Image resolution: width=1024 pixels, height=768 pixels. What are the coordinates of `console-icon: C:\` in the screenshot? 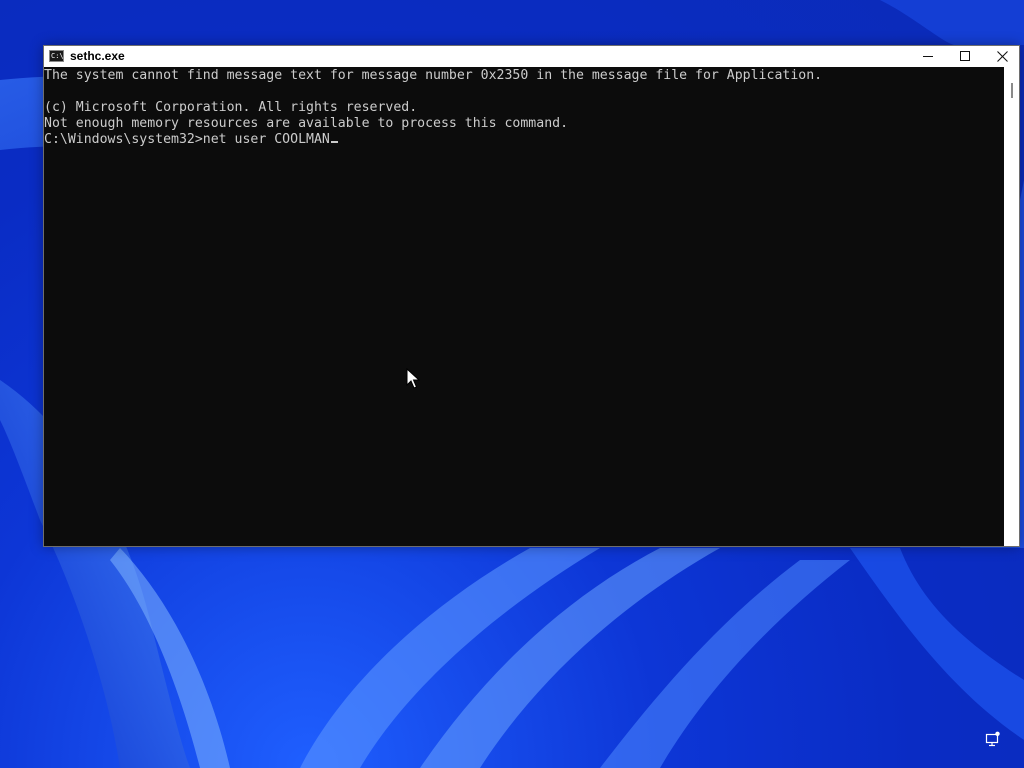 It's located at (56, 56).